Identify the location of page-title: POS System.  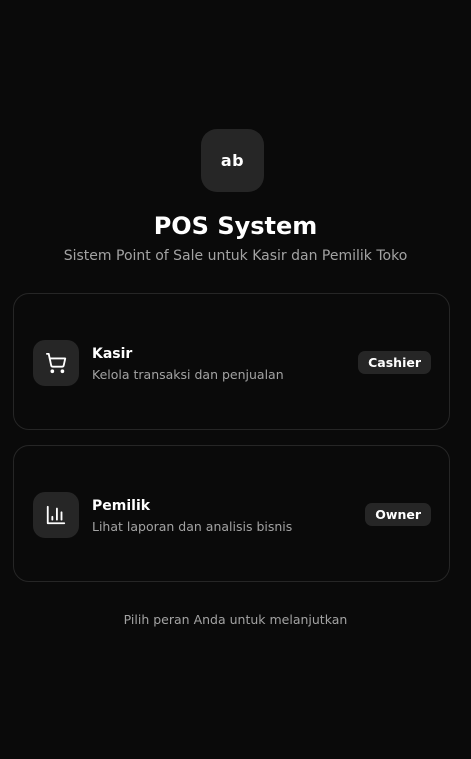
(235, 226).